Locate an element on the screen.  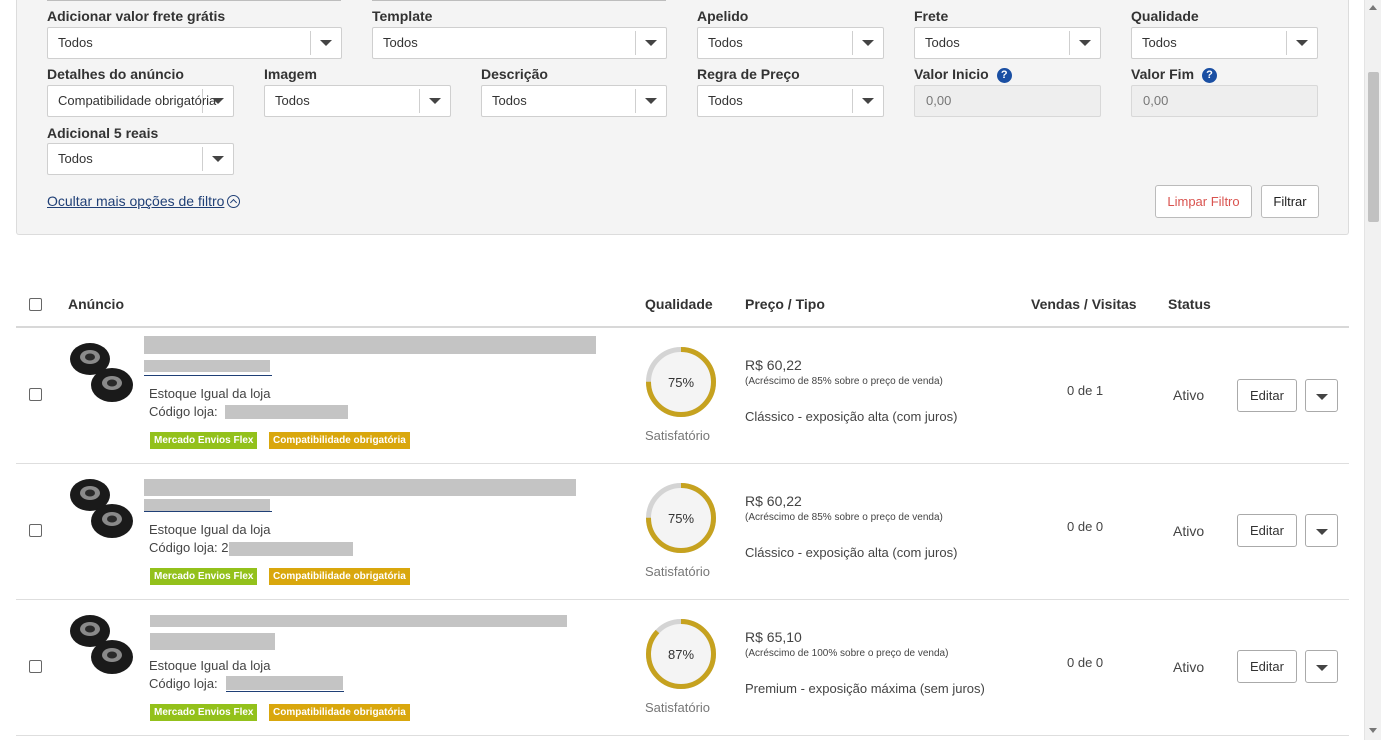
row-divider is located at coordinates (682, 735).